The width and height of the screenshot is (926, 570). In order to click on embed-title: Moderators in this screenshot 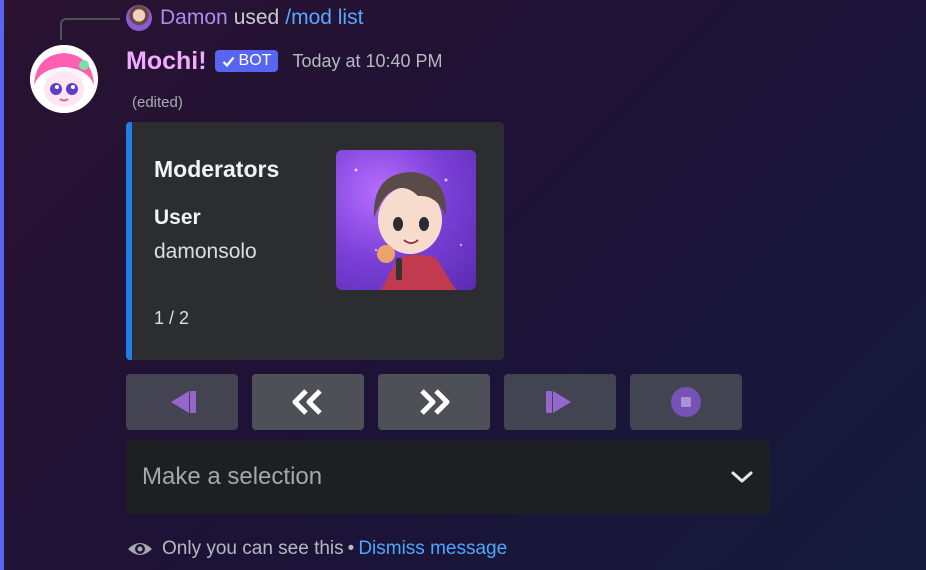, I will do `click(217, 169)`.